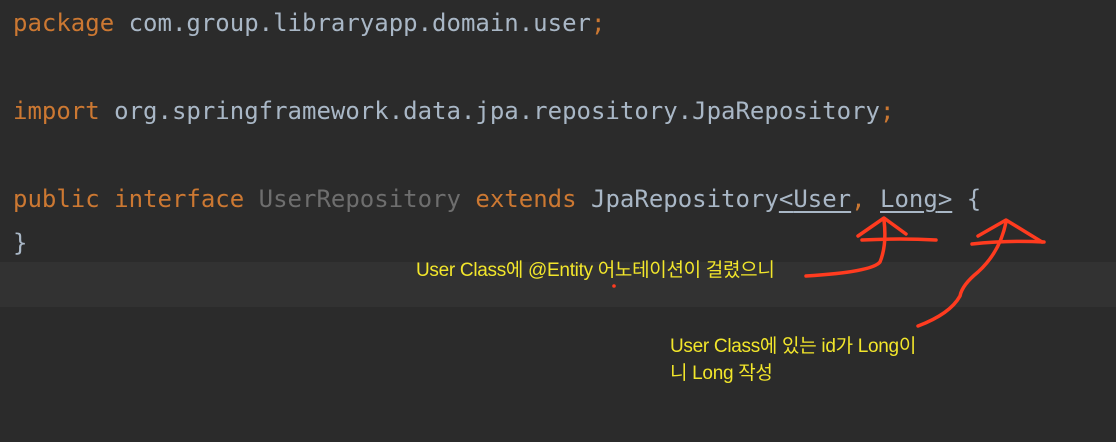 The image size is (1116, 442). I want to click on base-type: JpaRepository, so click(685, 199).